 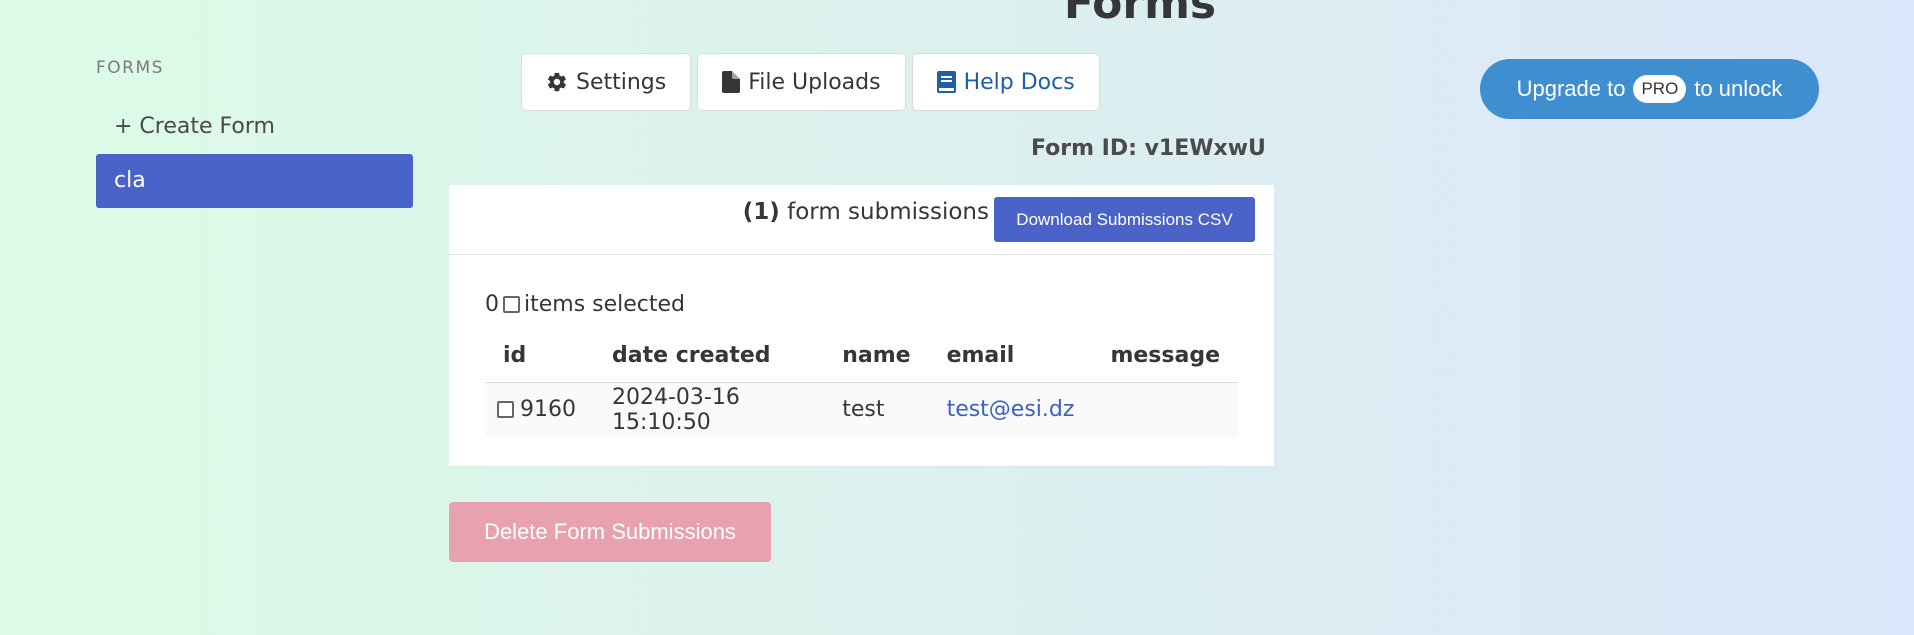 I want to click on cell-id: 9160, so click(x=539, y=409).